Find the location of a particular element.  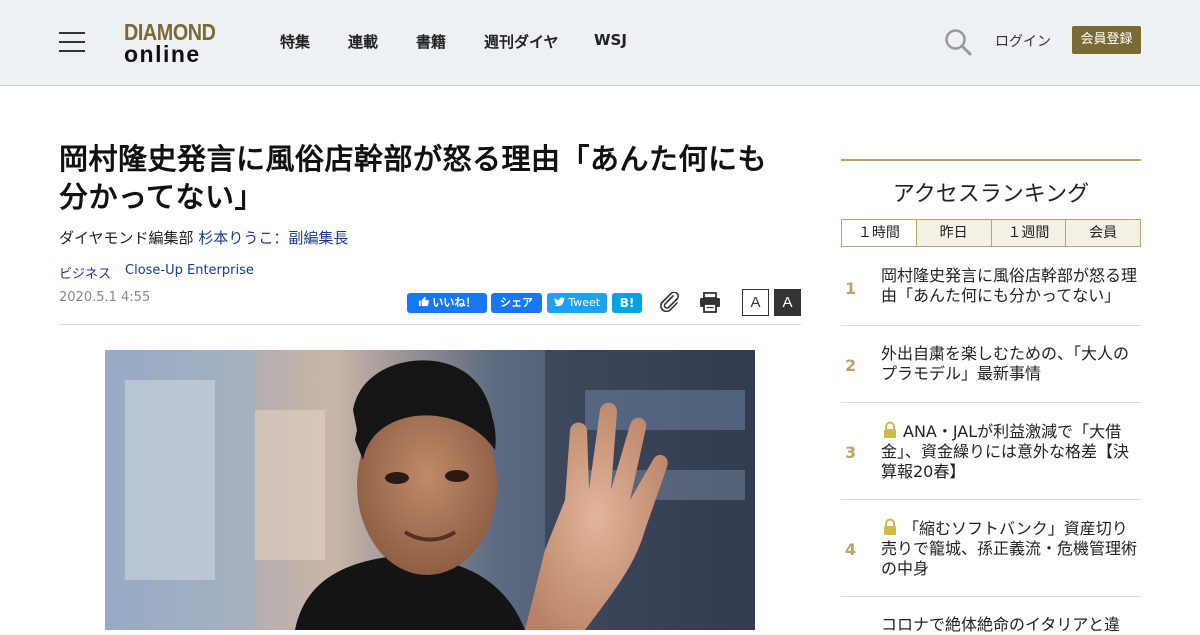

login-link: ログイン is located at coordinates (1023, 41).